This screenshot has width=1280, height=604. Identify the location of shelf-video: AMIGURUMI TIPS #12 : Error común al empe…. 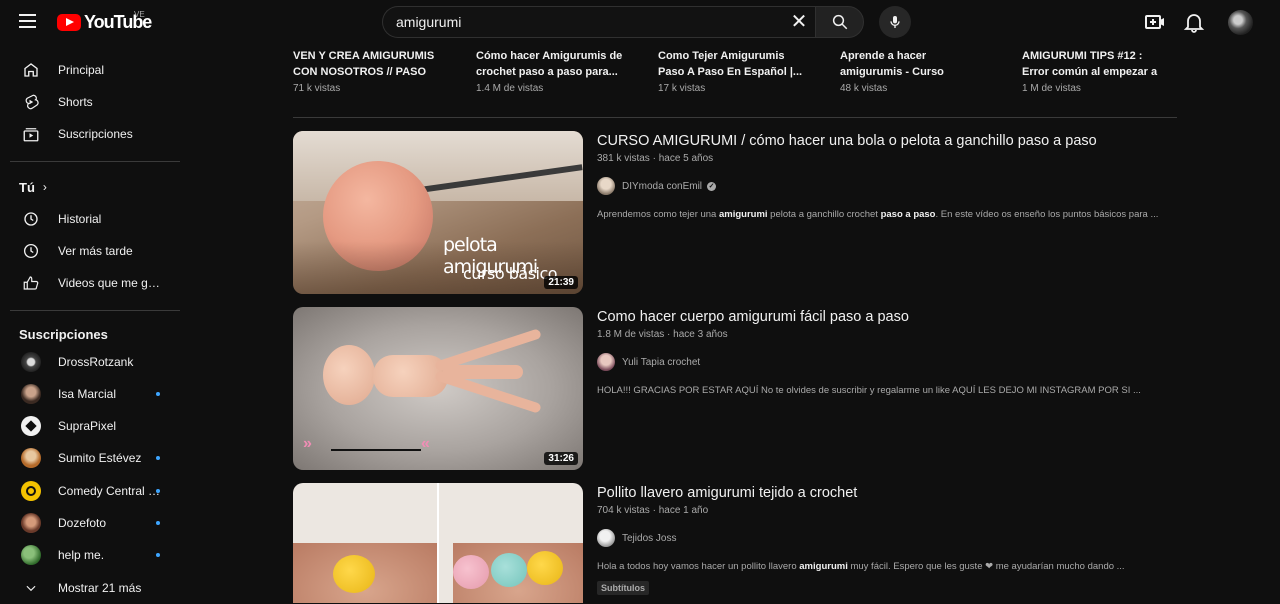
(1092, 71).